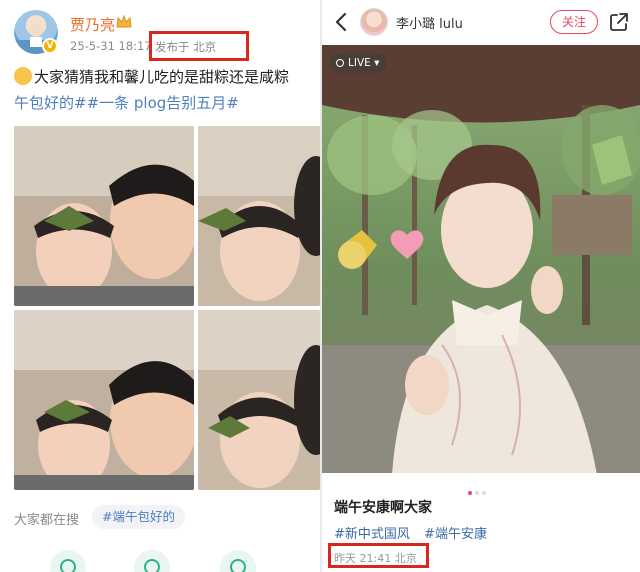 The height and width of the screenshot is (572, 640). Describe the element at coordinates (50, 46) in the screenshot. I see `verified-icon: V` at that location.